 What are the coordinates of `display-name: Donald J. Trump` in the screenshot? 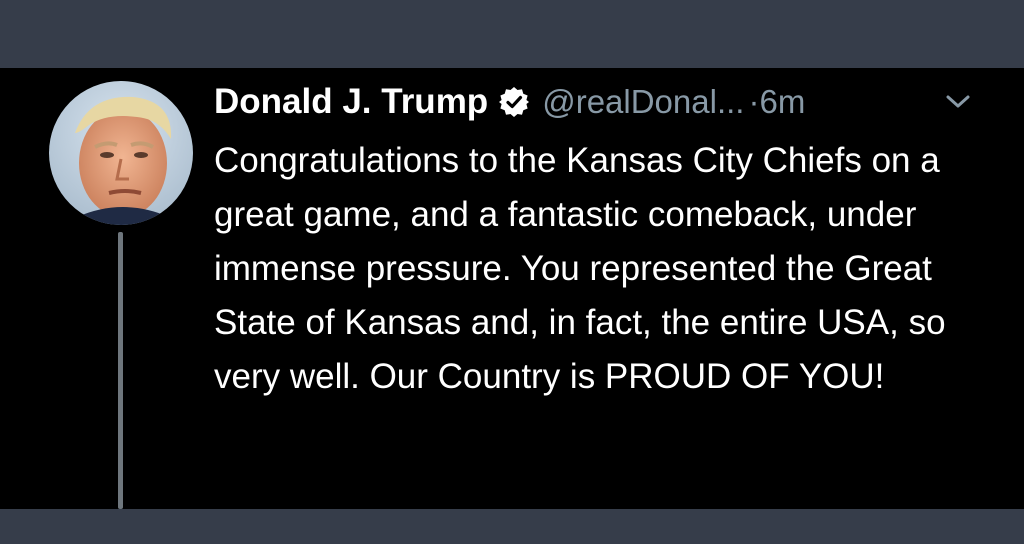 It's located at (351, 102).